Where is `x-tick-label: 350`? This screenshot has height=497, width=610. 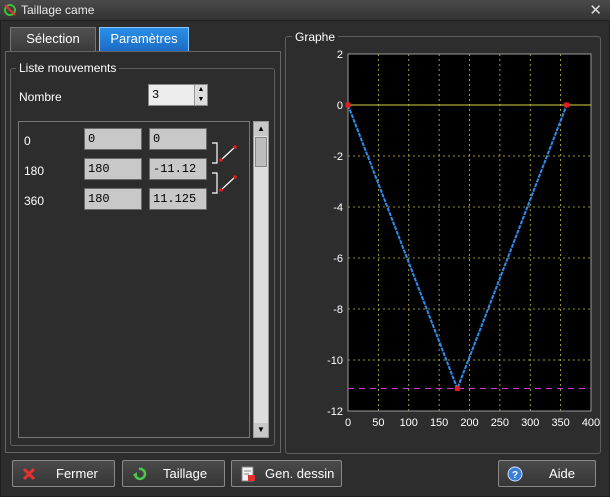
x-tick-label: 350 is located at coordinates (560, 423).